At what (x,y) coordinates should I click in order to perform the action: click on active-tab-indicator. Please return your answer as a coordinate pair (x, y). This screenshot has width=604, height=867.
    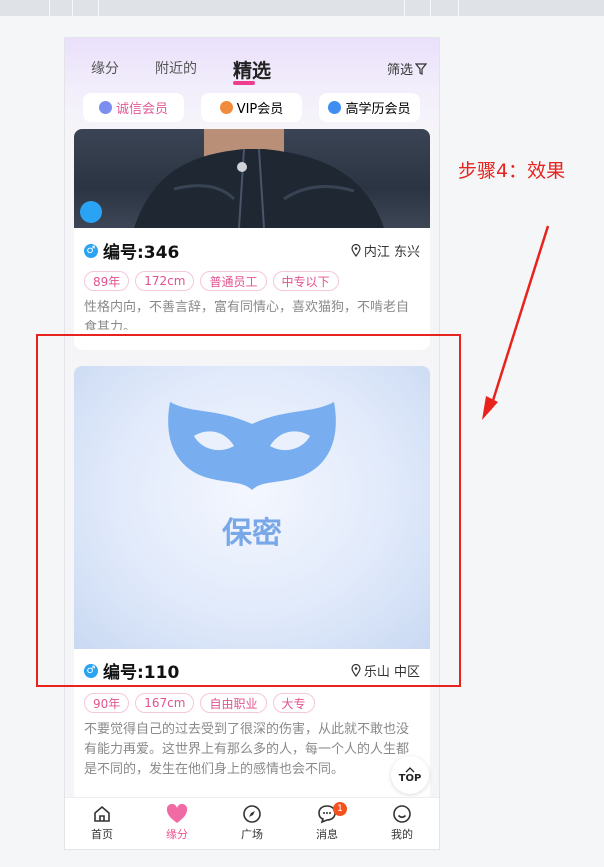
    Looking at the image, I should click on (244, 83).